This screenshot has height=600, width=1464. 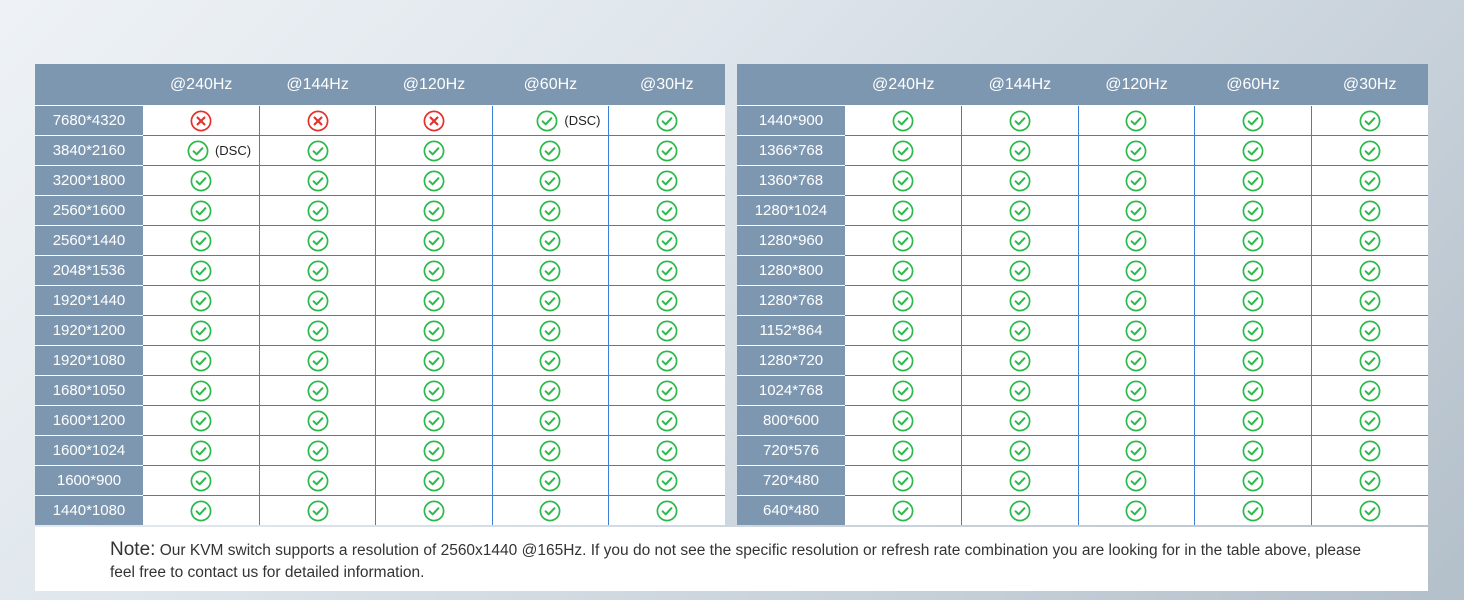 What do you see at coordinates (380, 330) in the screenshot?
I see `table-row: 1920*1200` at bounding box center [380, 330].